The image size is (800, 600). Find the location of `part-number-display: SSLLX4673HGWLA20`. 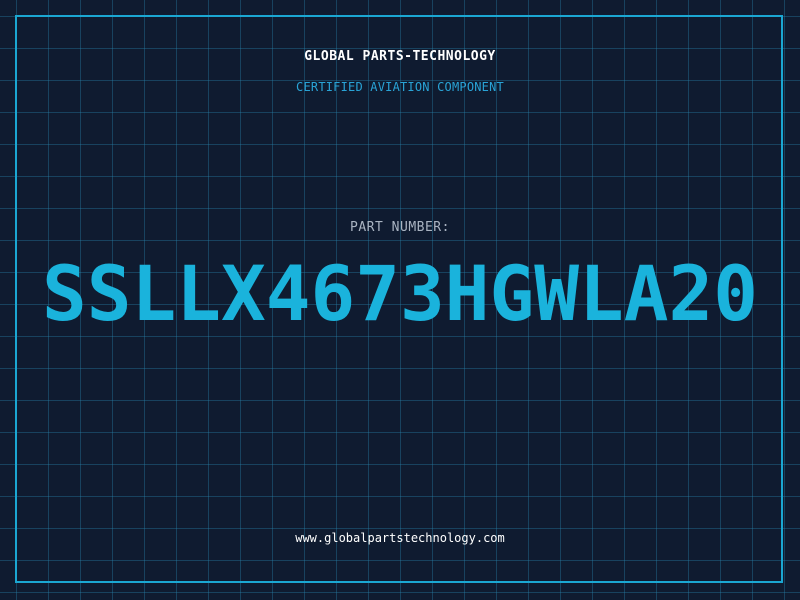

part-number-display: SSLLX4673HGWLA20 is located at coordinates (400, 293).